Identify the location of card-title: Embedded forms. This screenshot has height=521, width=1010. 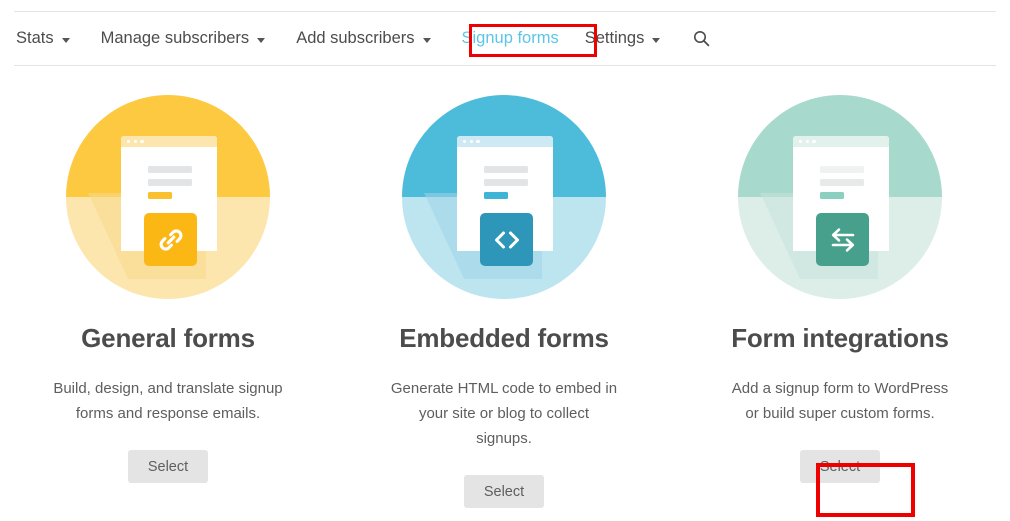
(504, 338).